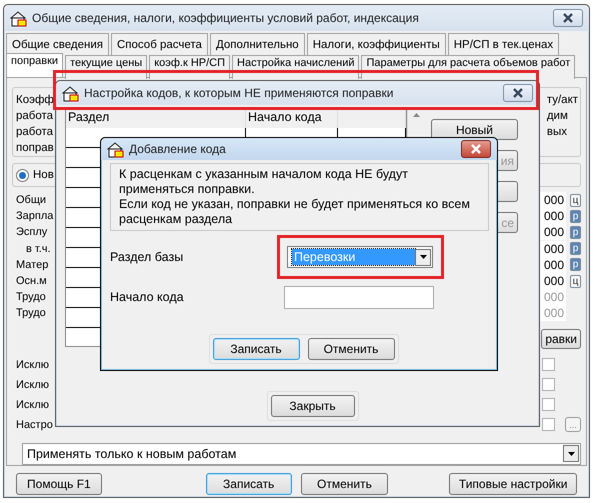 This screenshot has height=503, width=597. Describe the element at coordinates (31, 200) in the screenshot. I see `row-label: Общи` at that location.